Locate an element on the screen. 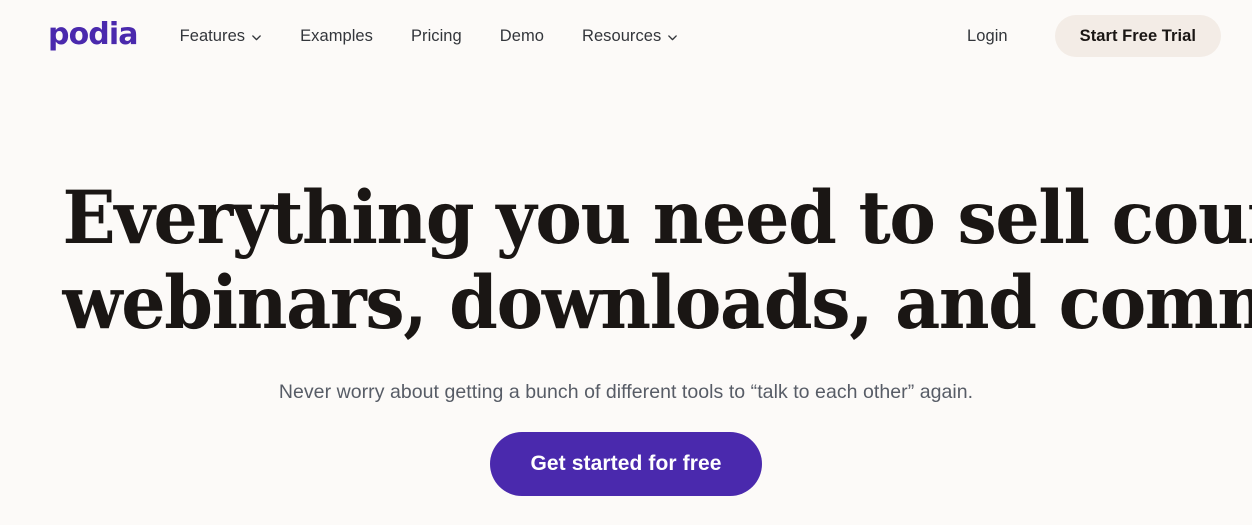  nav-item-features: Features is located at coordinates (221, 36).